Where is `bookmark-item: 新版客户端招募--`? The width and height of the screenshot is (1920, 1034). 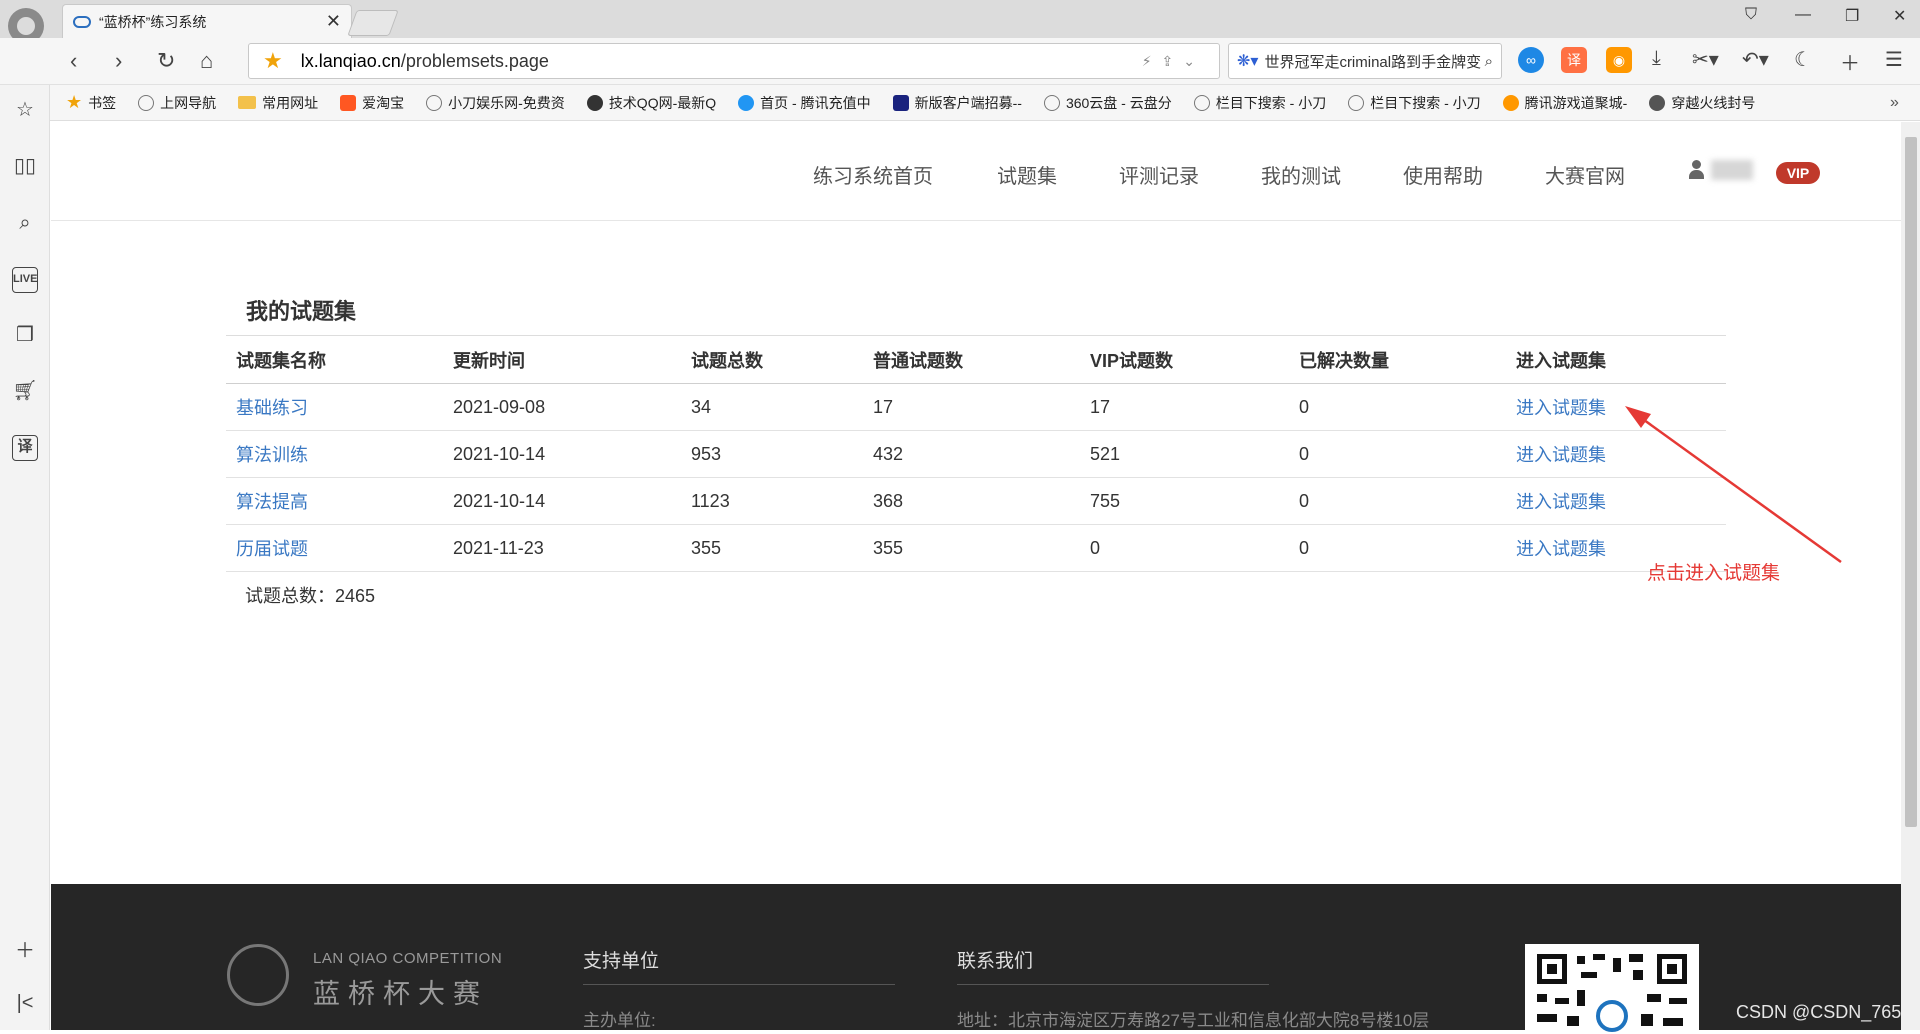 bookmark-item: 新版客户端招募-- is located at coordinates (957, 103).